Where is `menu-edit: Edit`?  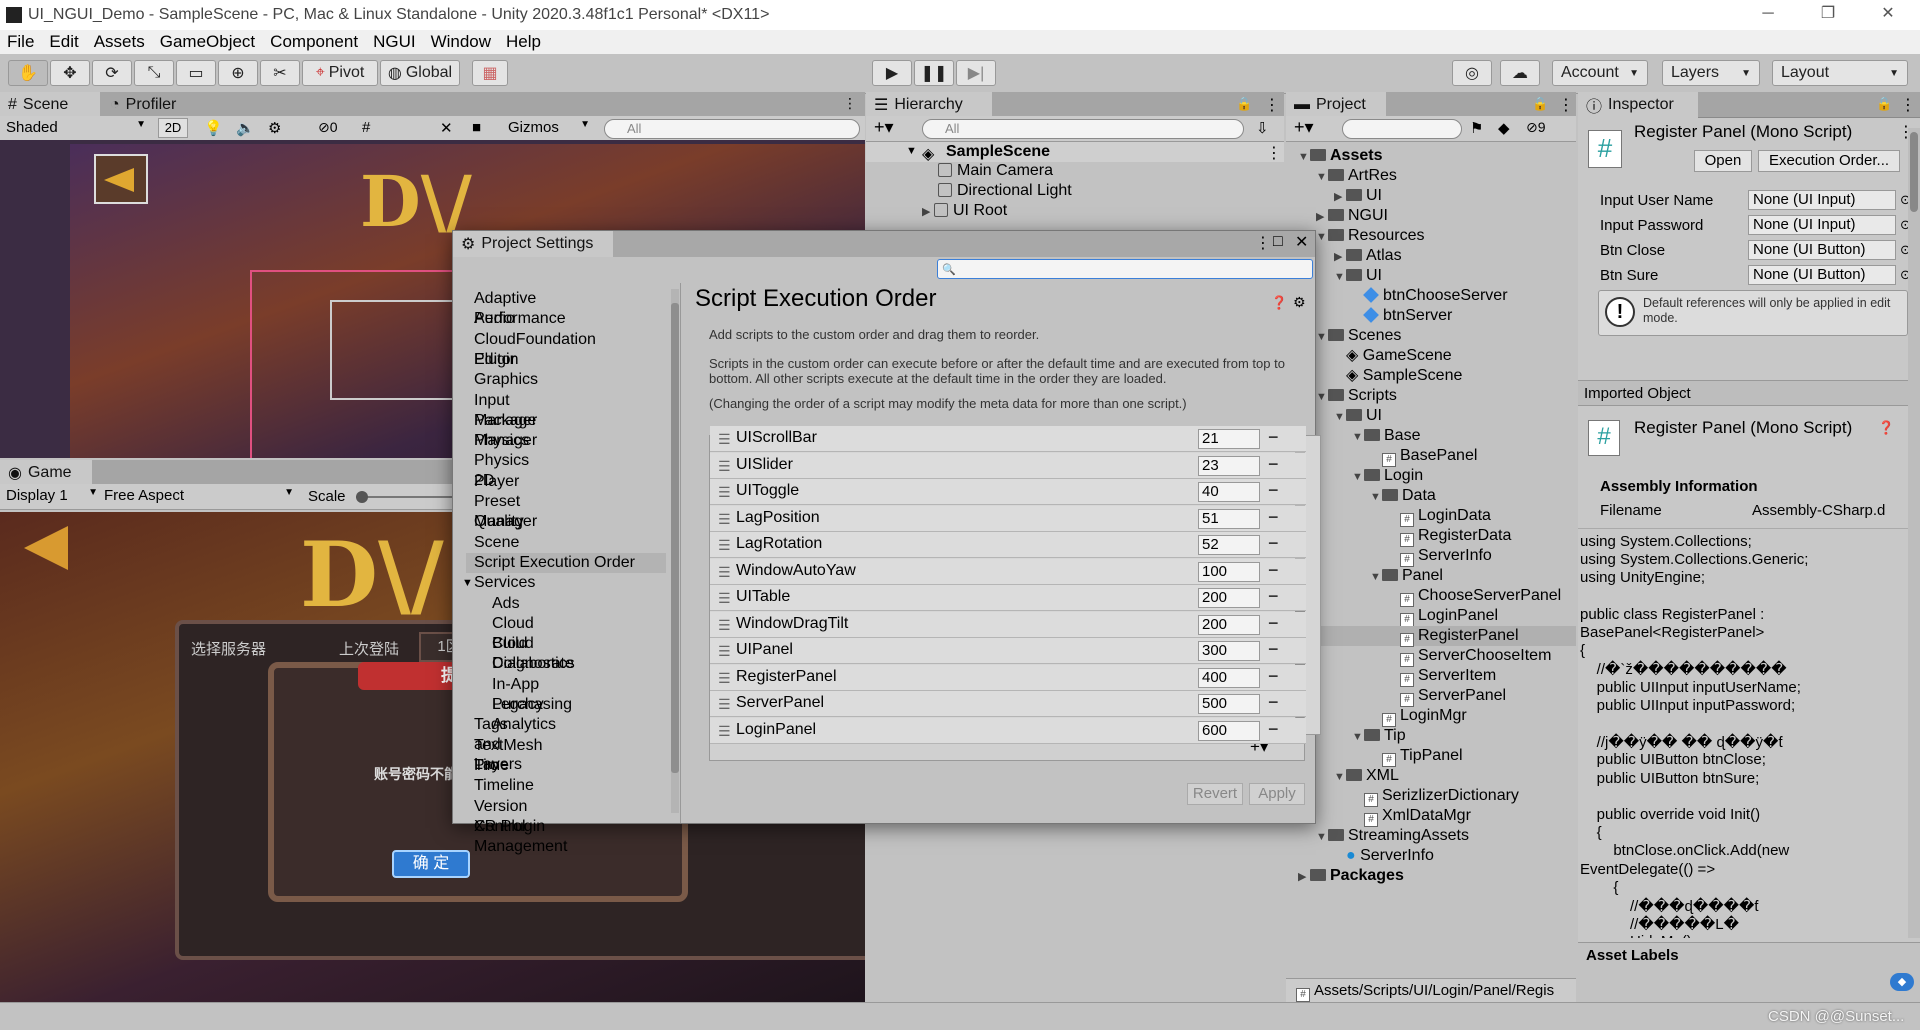
menu-edit: Edit is located at coordinates (64, 42).